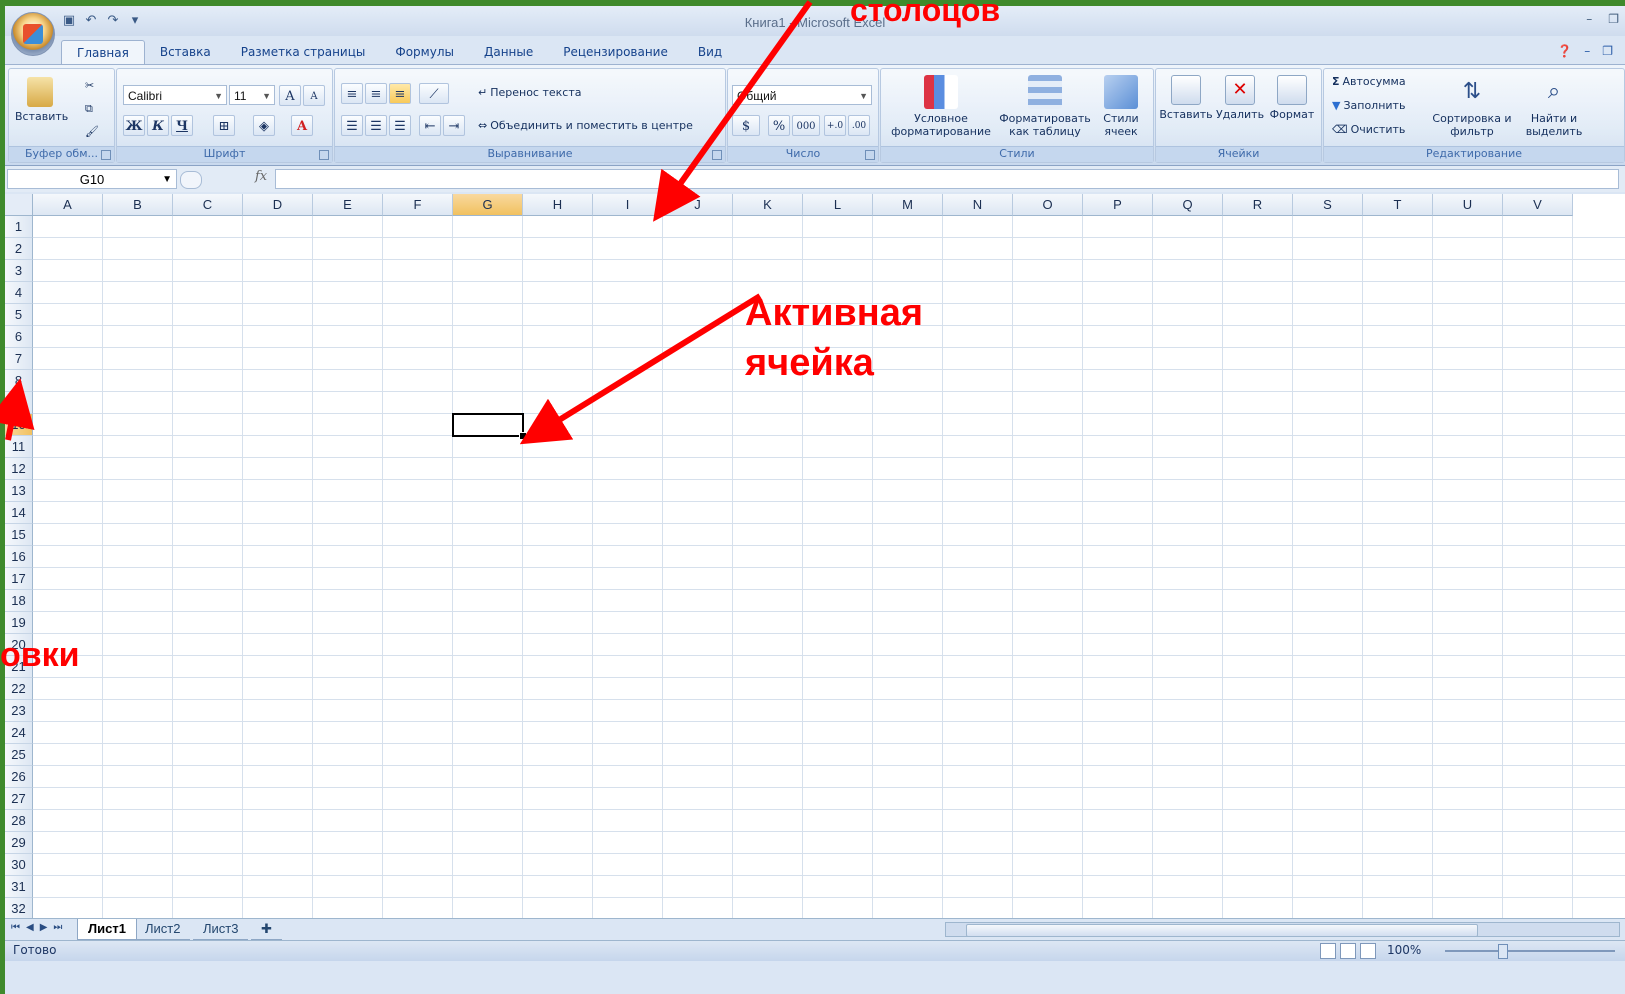 This screenshot has height=994, width=1625. I want to click on sort-filter-button: ⇅ Сортировка и фильтр, so click(1472, 106).